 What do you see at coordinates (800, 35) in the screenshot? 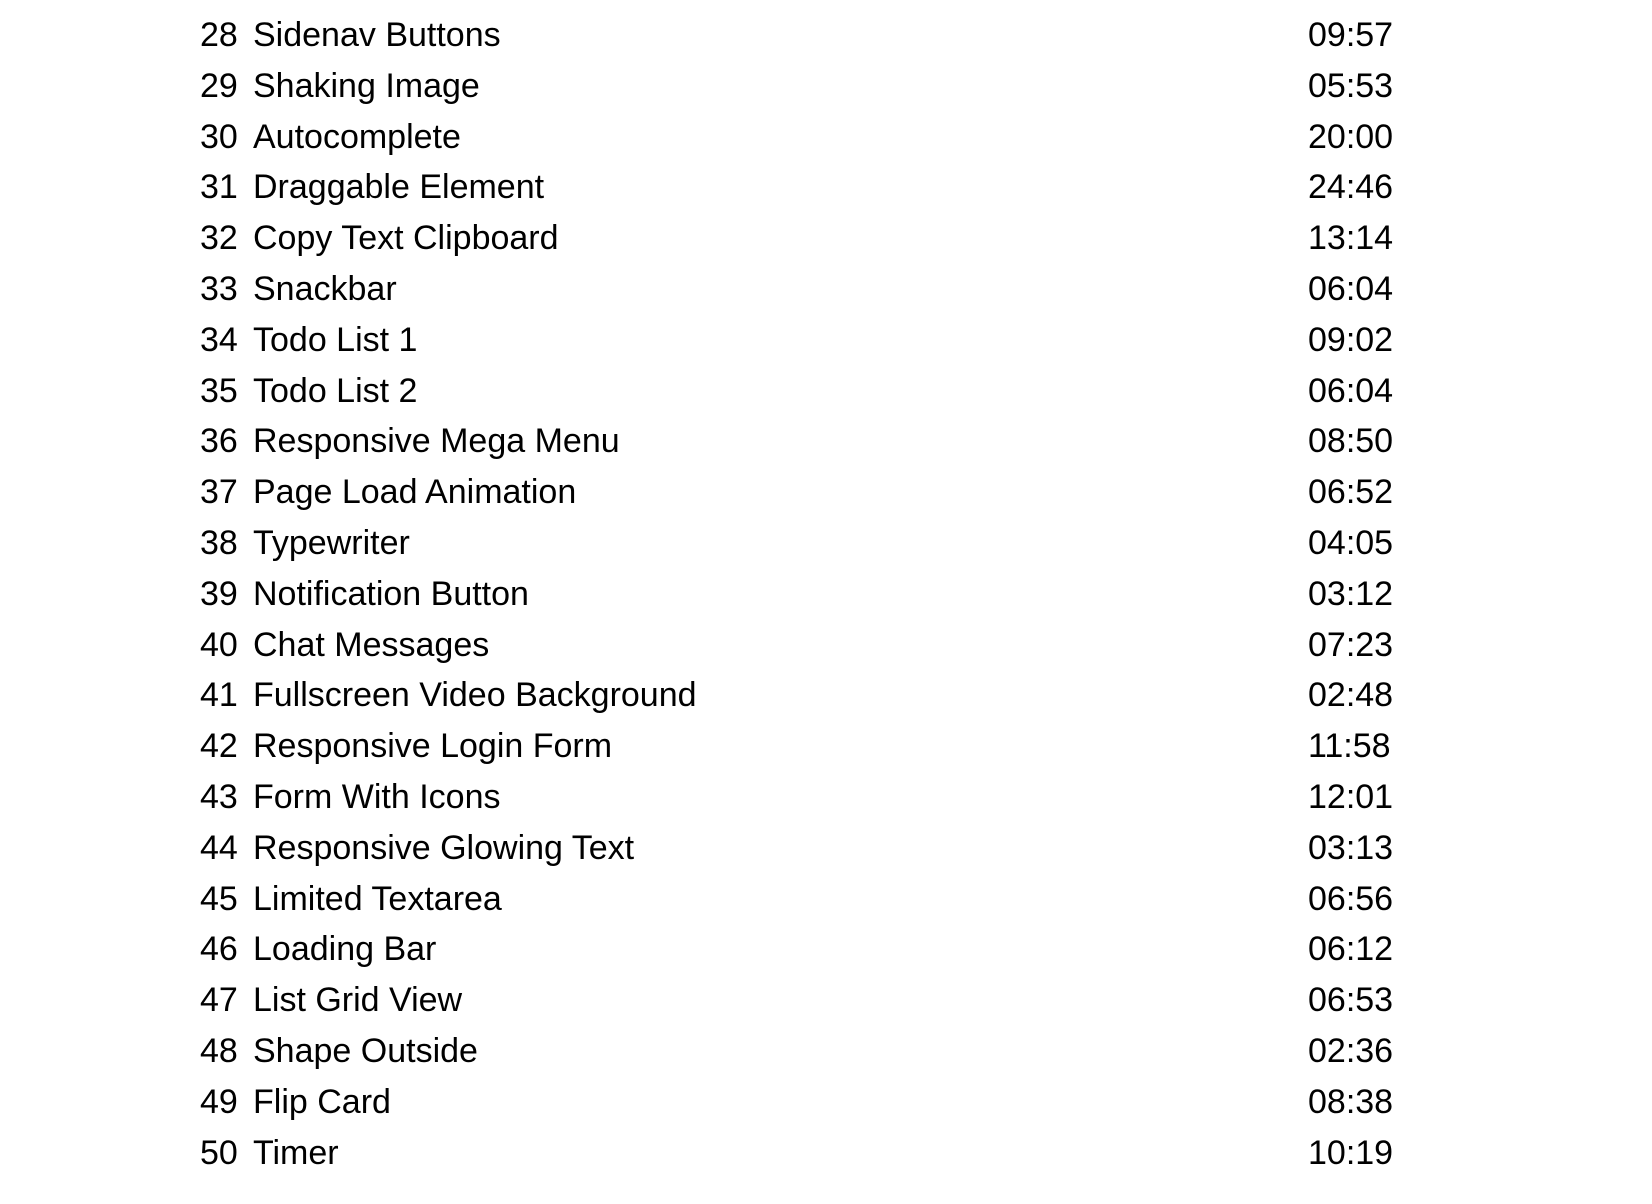
I see `list-item: 28 Sidenav Buttons 09:57` at bounding box center [800, 35].